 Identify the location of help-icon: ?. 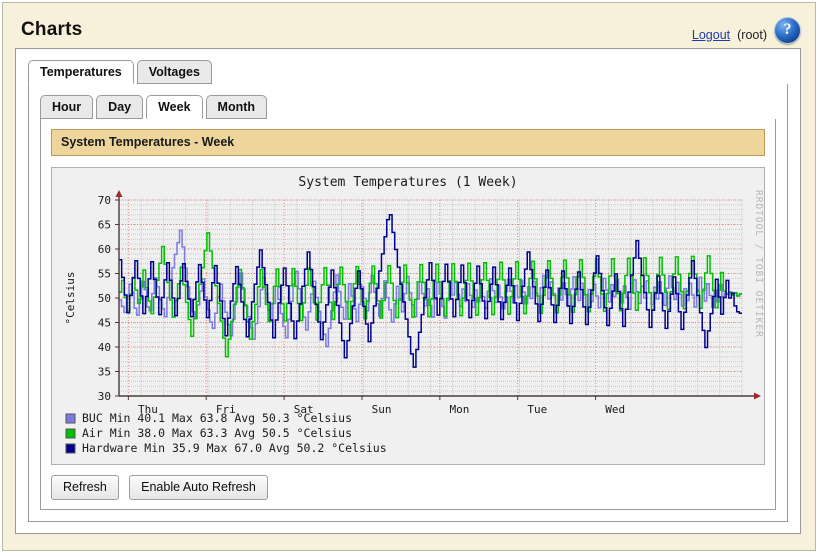
(787, 30).